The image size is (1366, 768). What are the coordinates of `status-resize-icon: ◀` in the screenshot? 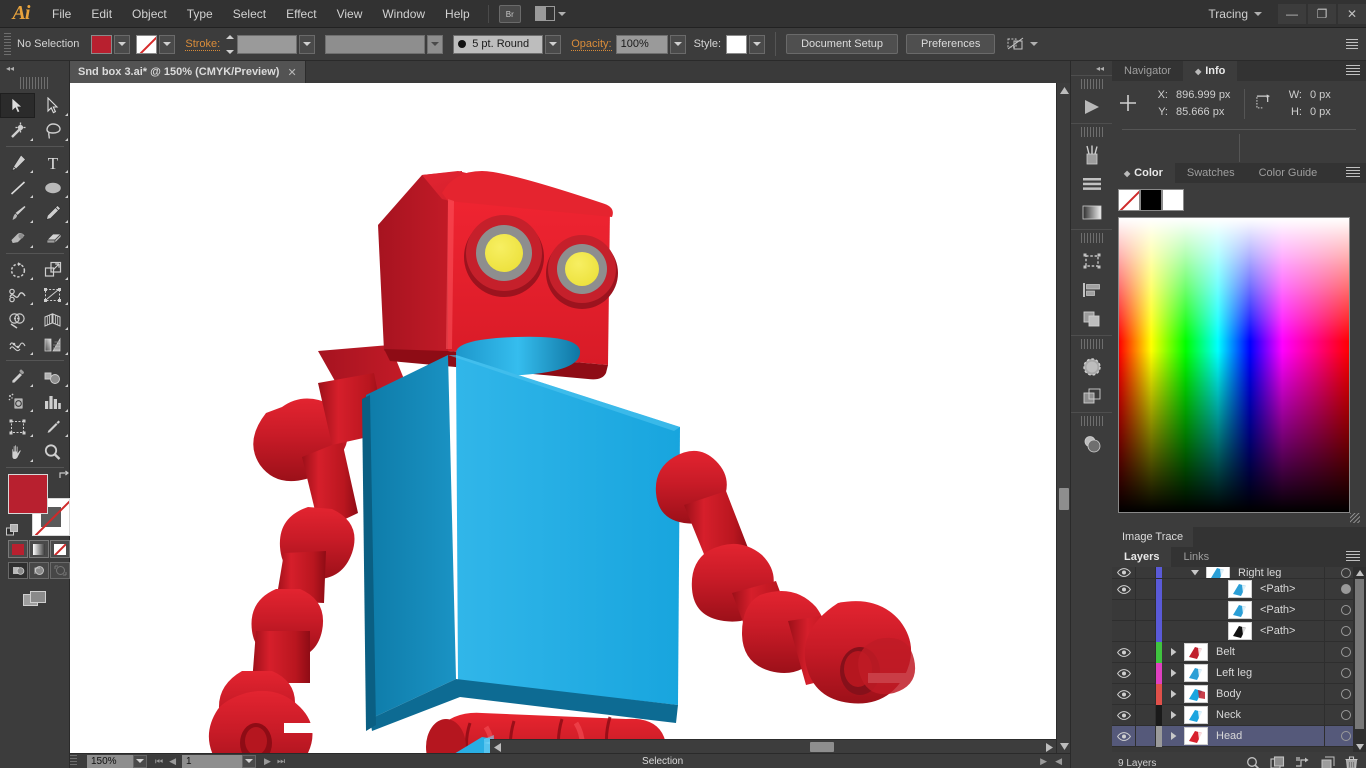 It's located at (1062, 761).